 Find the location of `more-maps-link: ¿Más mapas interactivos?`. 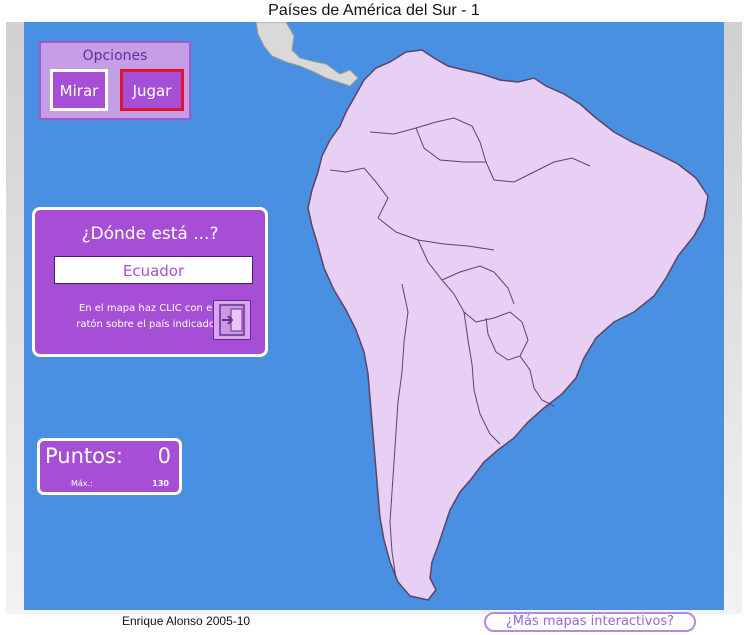

more-maps-link: ¿Más mapas interactivos? is located at coordinates (590, 622).